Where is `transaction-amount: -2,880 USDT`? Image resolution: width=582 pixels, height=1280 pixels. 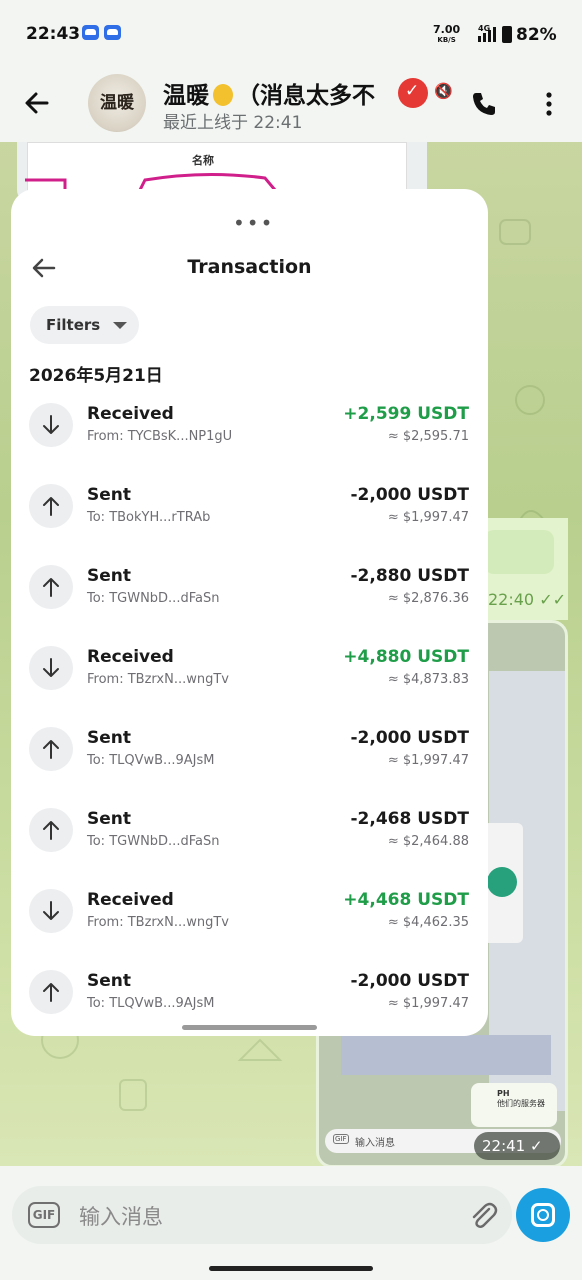
transaction-amount: -2,880 USDT is located at coordinates (409, 576).